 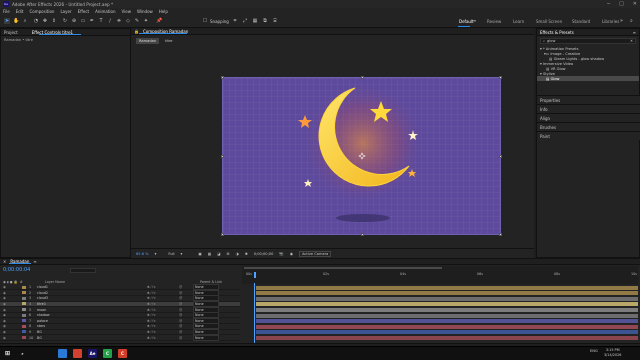 What do you see at coordinates (631, 41) in the screenshot?
I see `clear-search-icon: ✕` at bounding box center [631, 41].